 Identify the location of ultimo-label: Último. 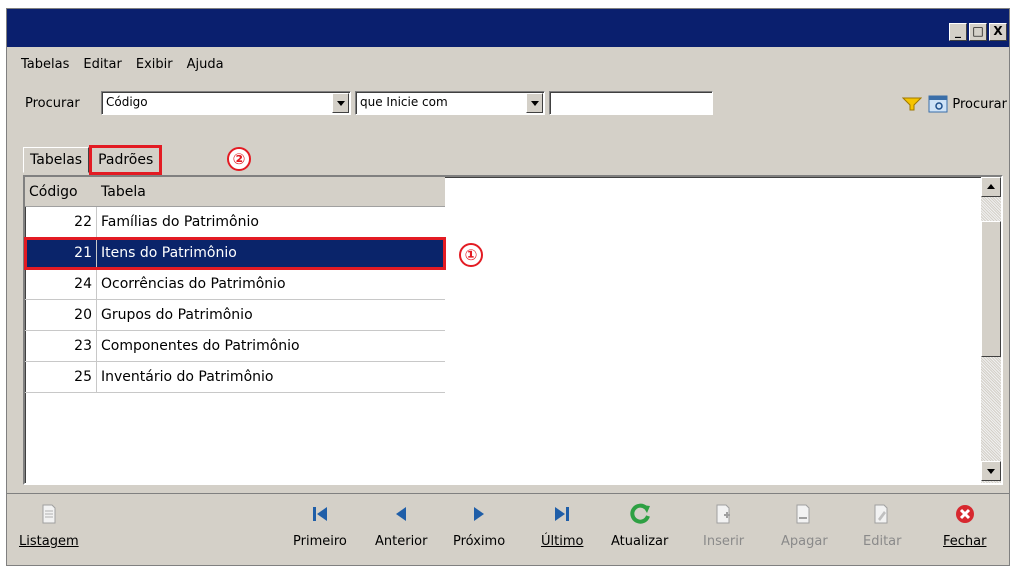
(562, 541).